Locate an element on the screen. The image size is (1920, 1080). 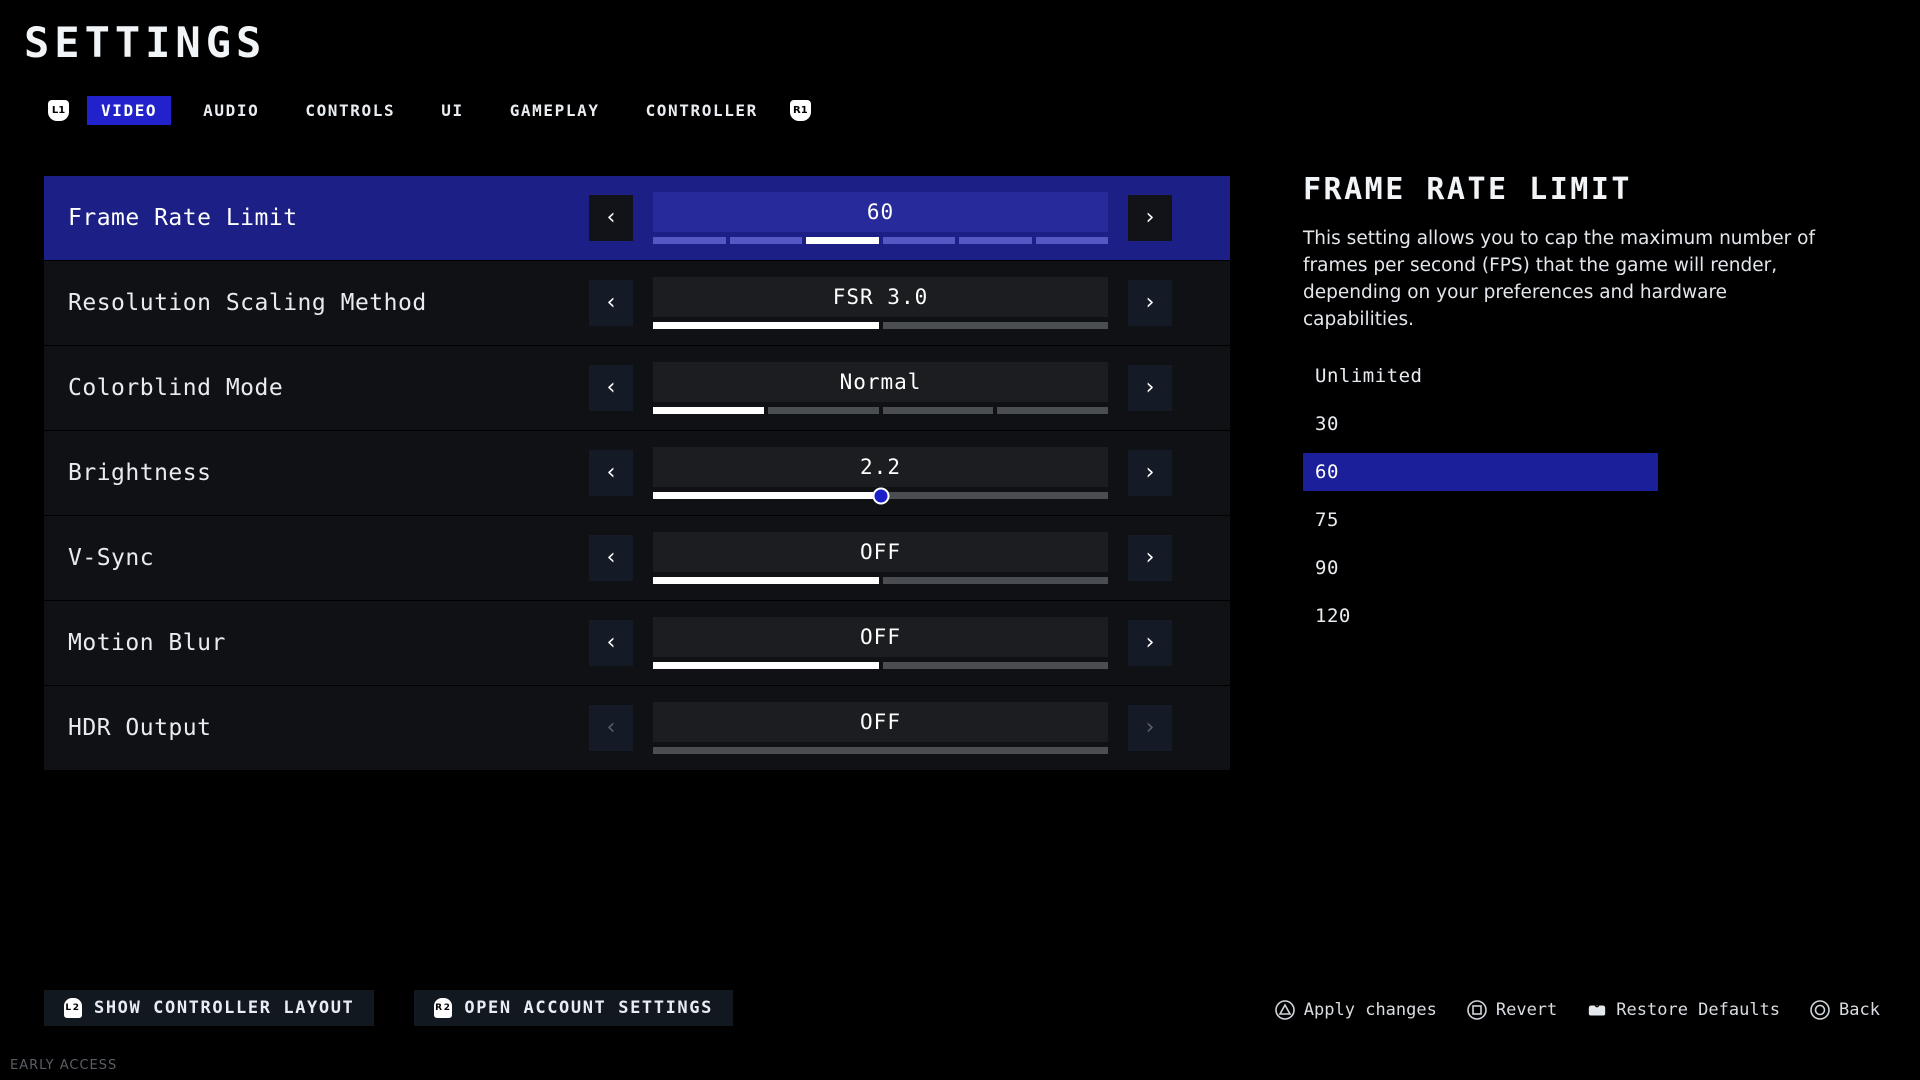
early-access-note: EARLY ACCESS is located at coordinates (64, 1065).